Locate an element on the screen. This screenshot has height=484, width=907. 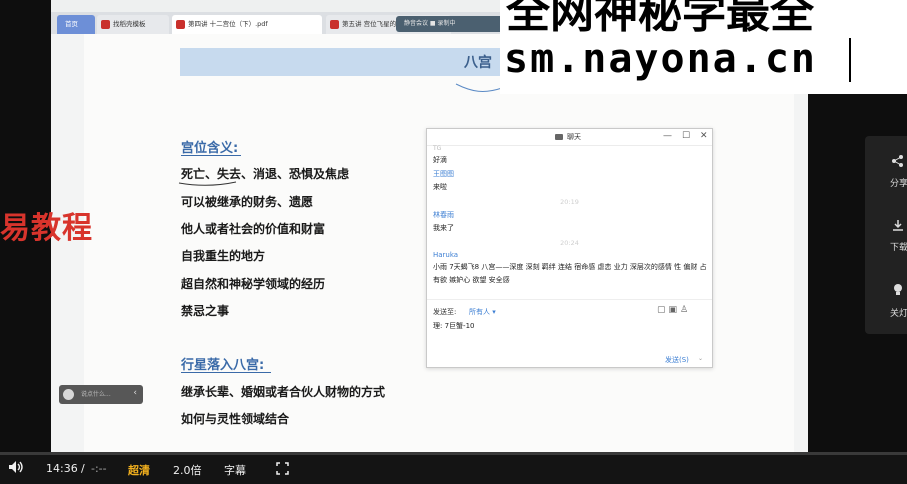
meaning-item: 他人或者社会的价值和财富 is located at coordinates (253, 229).